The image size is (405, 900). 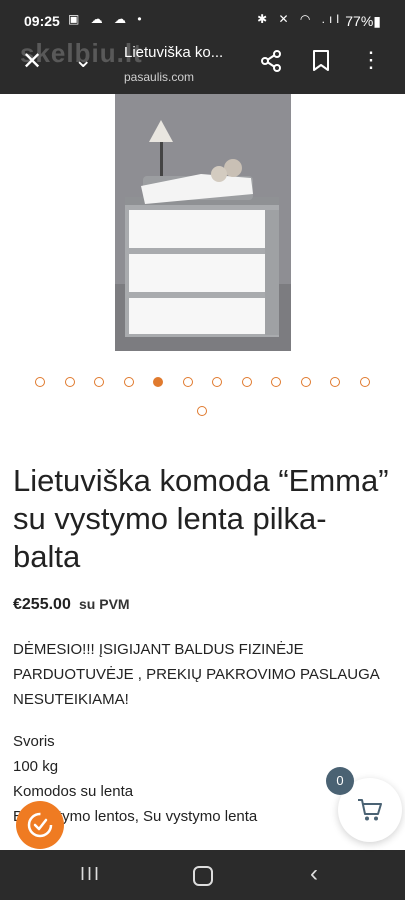 I want to click on product-price: €255.00, so click(x=42, y=604).